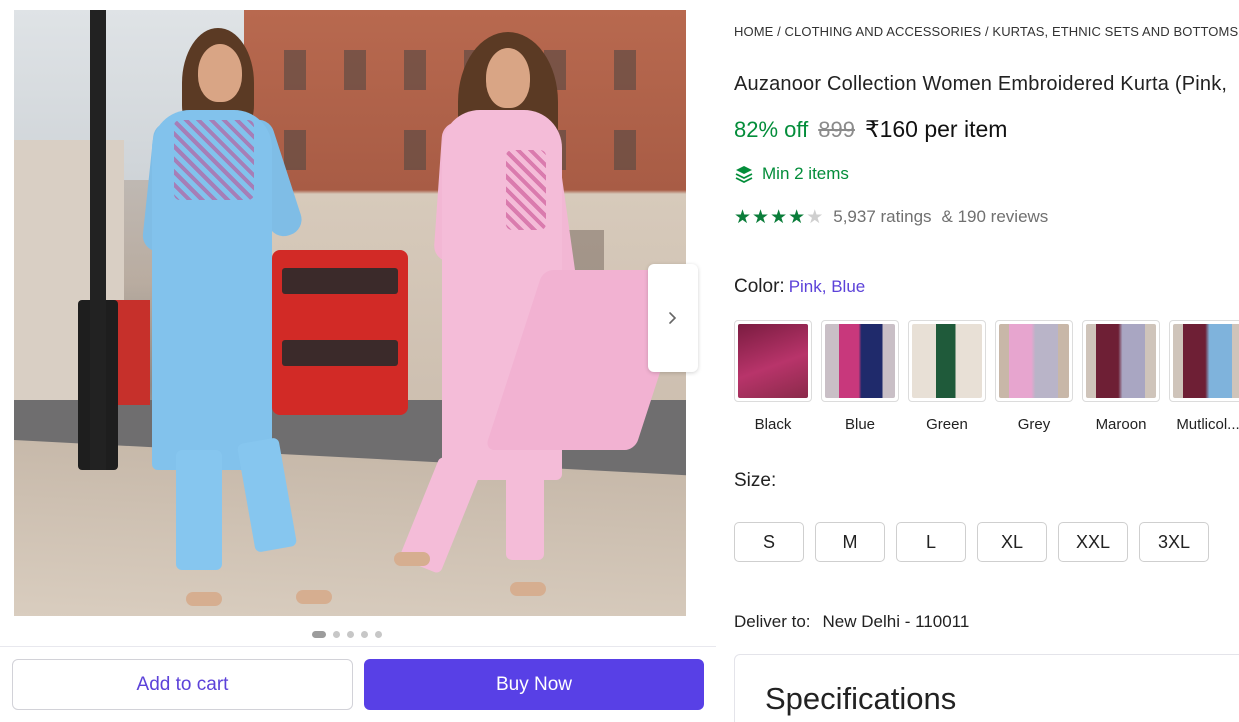  I want to click on image-pagination-dots, so click(347, 634).